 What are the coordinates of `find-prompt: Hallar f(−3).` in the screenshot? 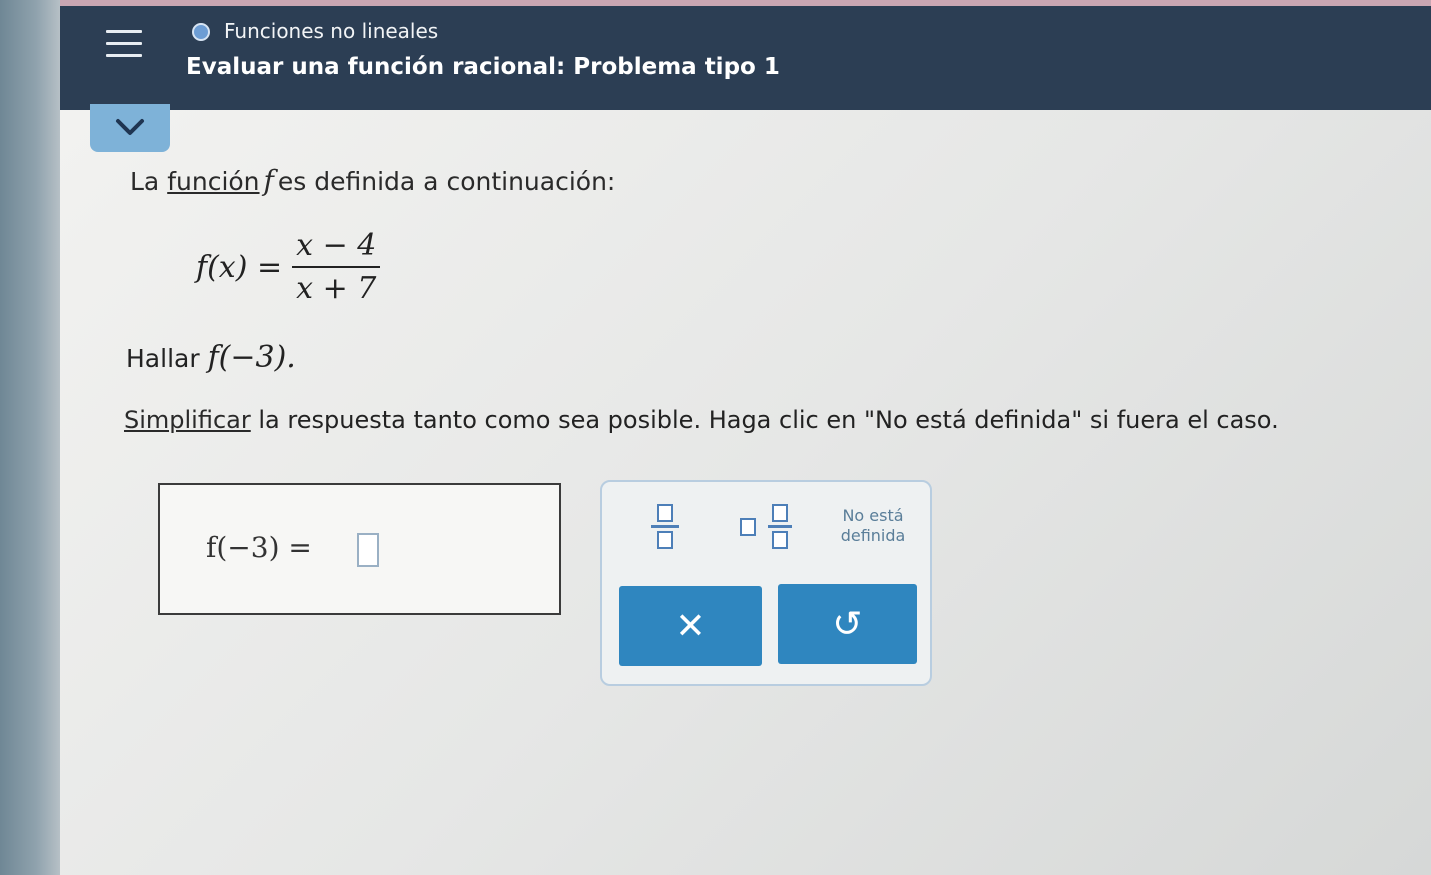 It's located at (211, 357).